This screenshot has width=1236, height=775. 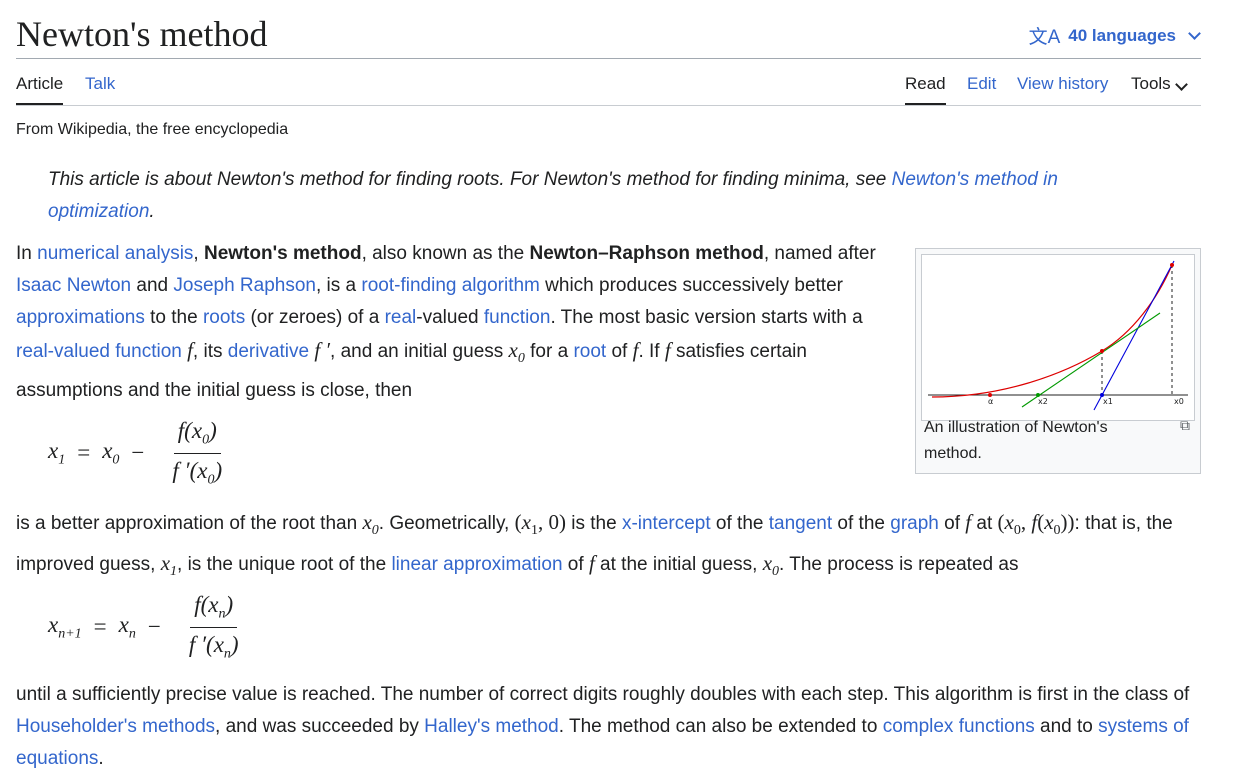 What do you see at coordinates (1044, 37) in the screenshot?
I see `translate-icon: 文A` at bounding box center [1044, 37].